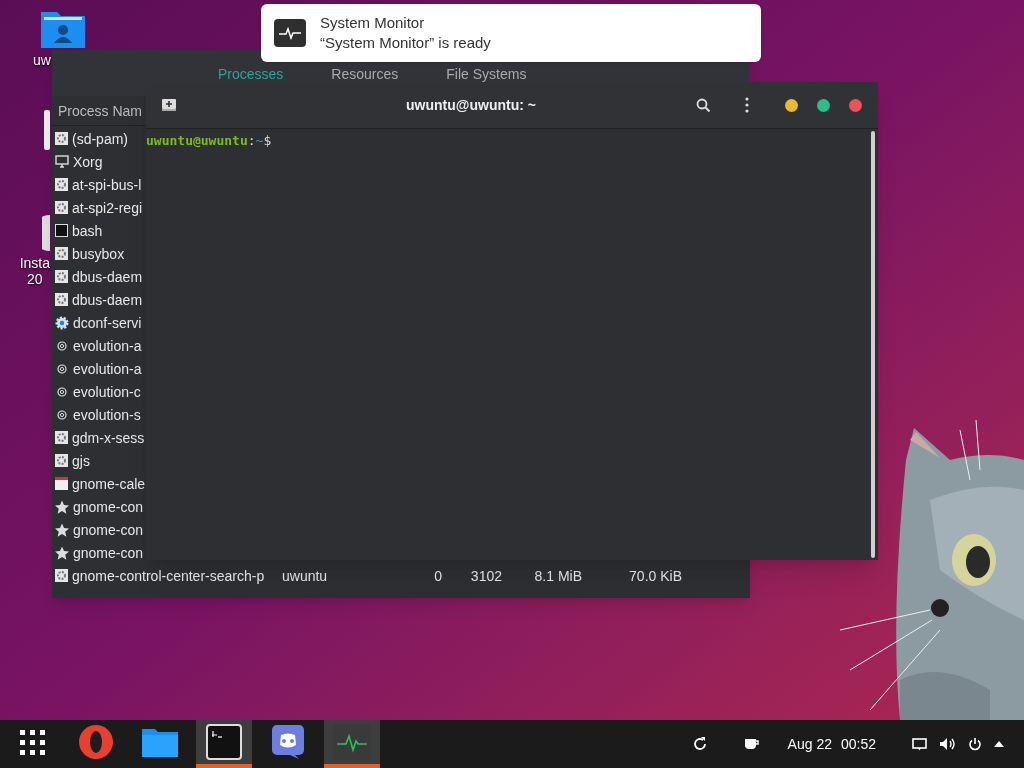 This screenshot has width=1024, height=768. Describe the element at coordinates (98, 254) in the screenshot. I see `process-name: busybox` at that location.